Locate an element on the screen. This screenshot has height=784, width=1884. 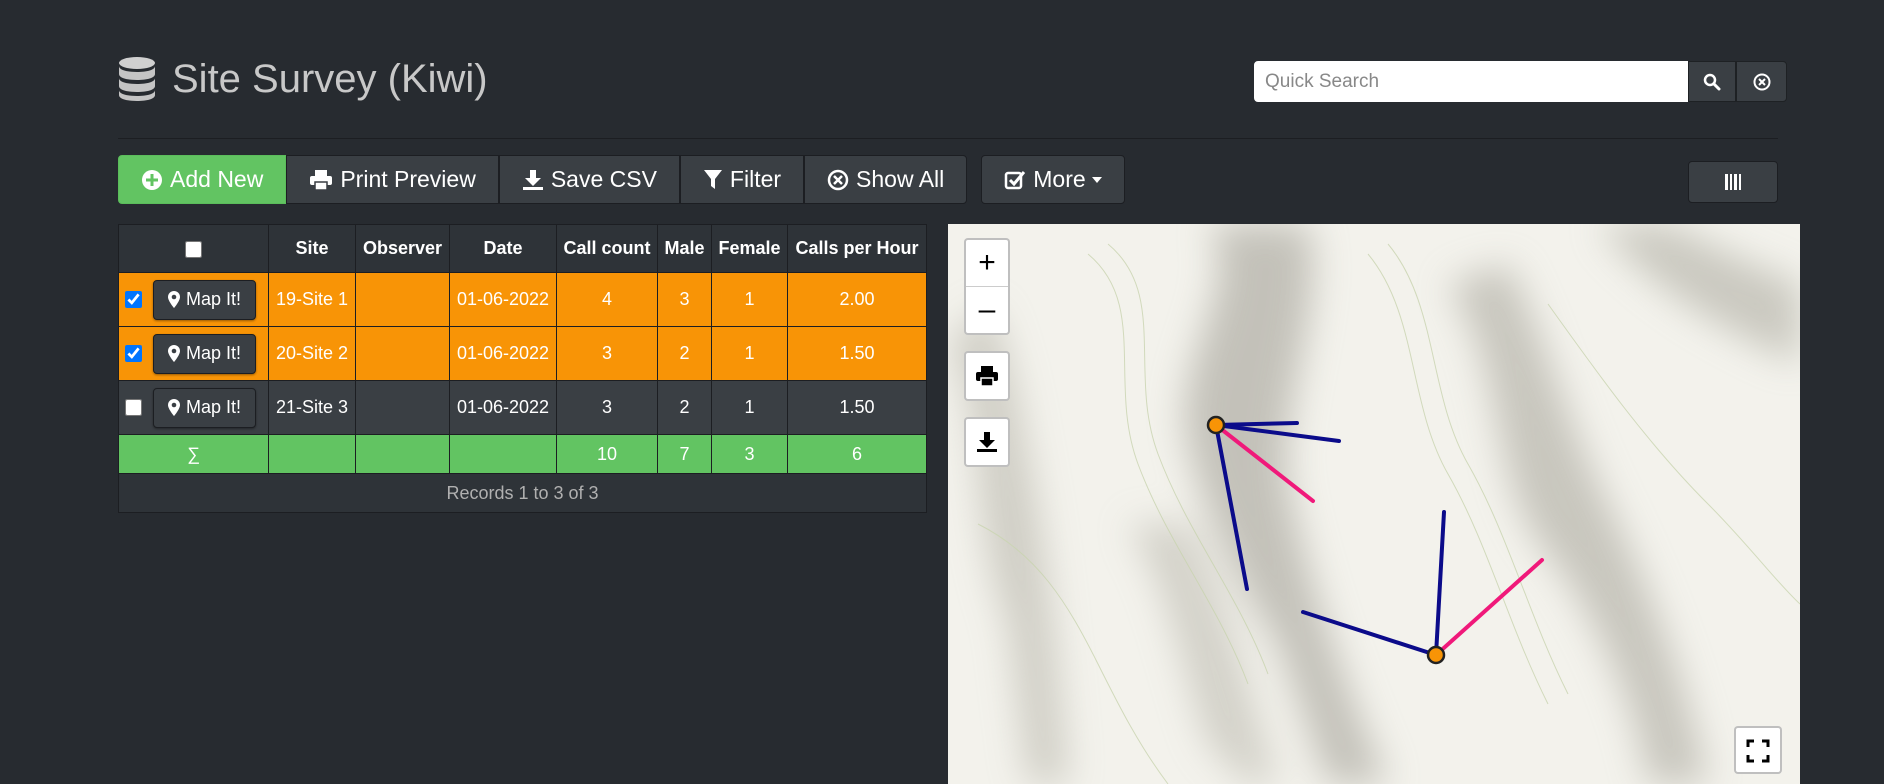
add-new-button: Add New is located at coordinates (202, 179).